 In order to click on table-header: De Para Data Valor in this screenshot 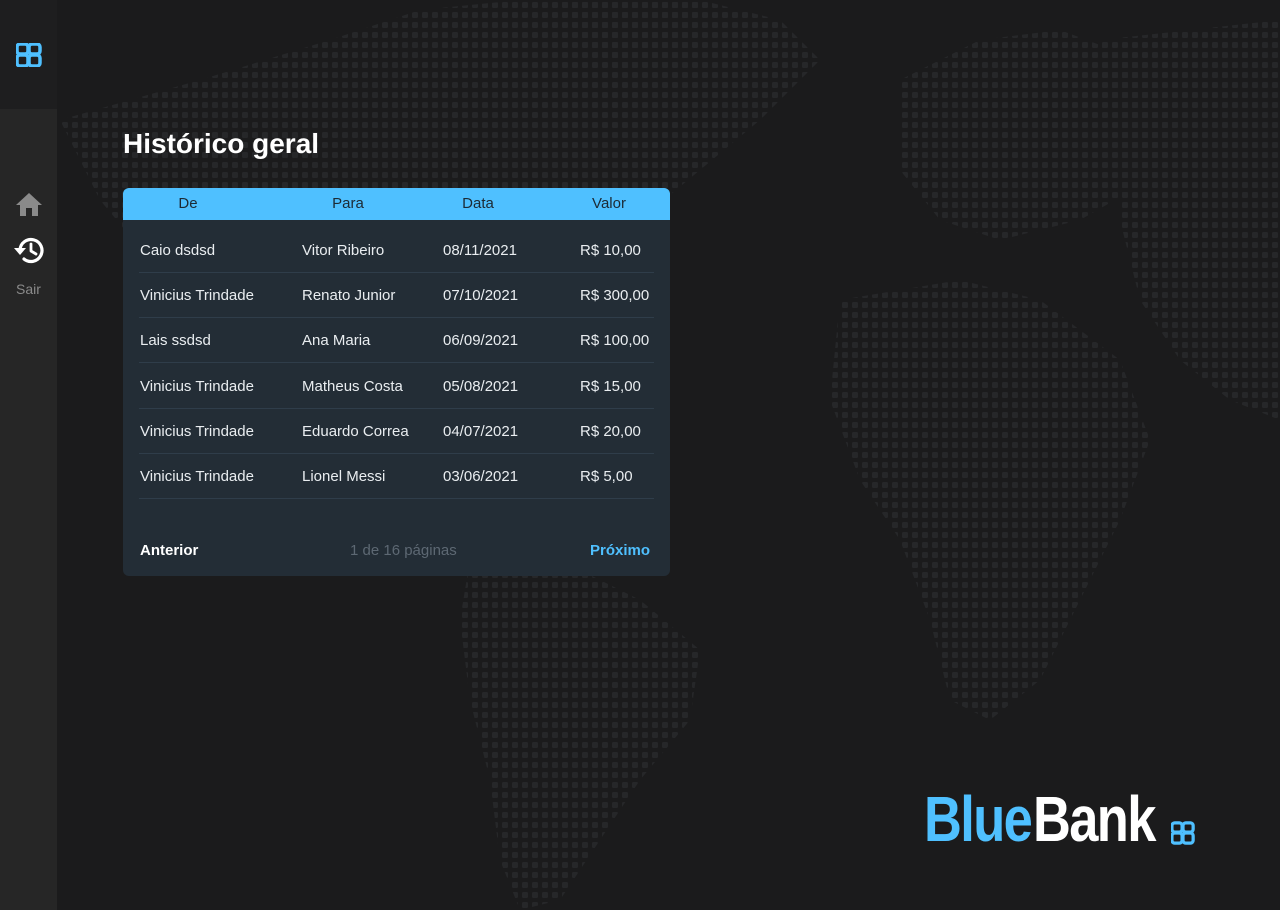, I will do `click(396, 204)`.